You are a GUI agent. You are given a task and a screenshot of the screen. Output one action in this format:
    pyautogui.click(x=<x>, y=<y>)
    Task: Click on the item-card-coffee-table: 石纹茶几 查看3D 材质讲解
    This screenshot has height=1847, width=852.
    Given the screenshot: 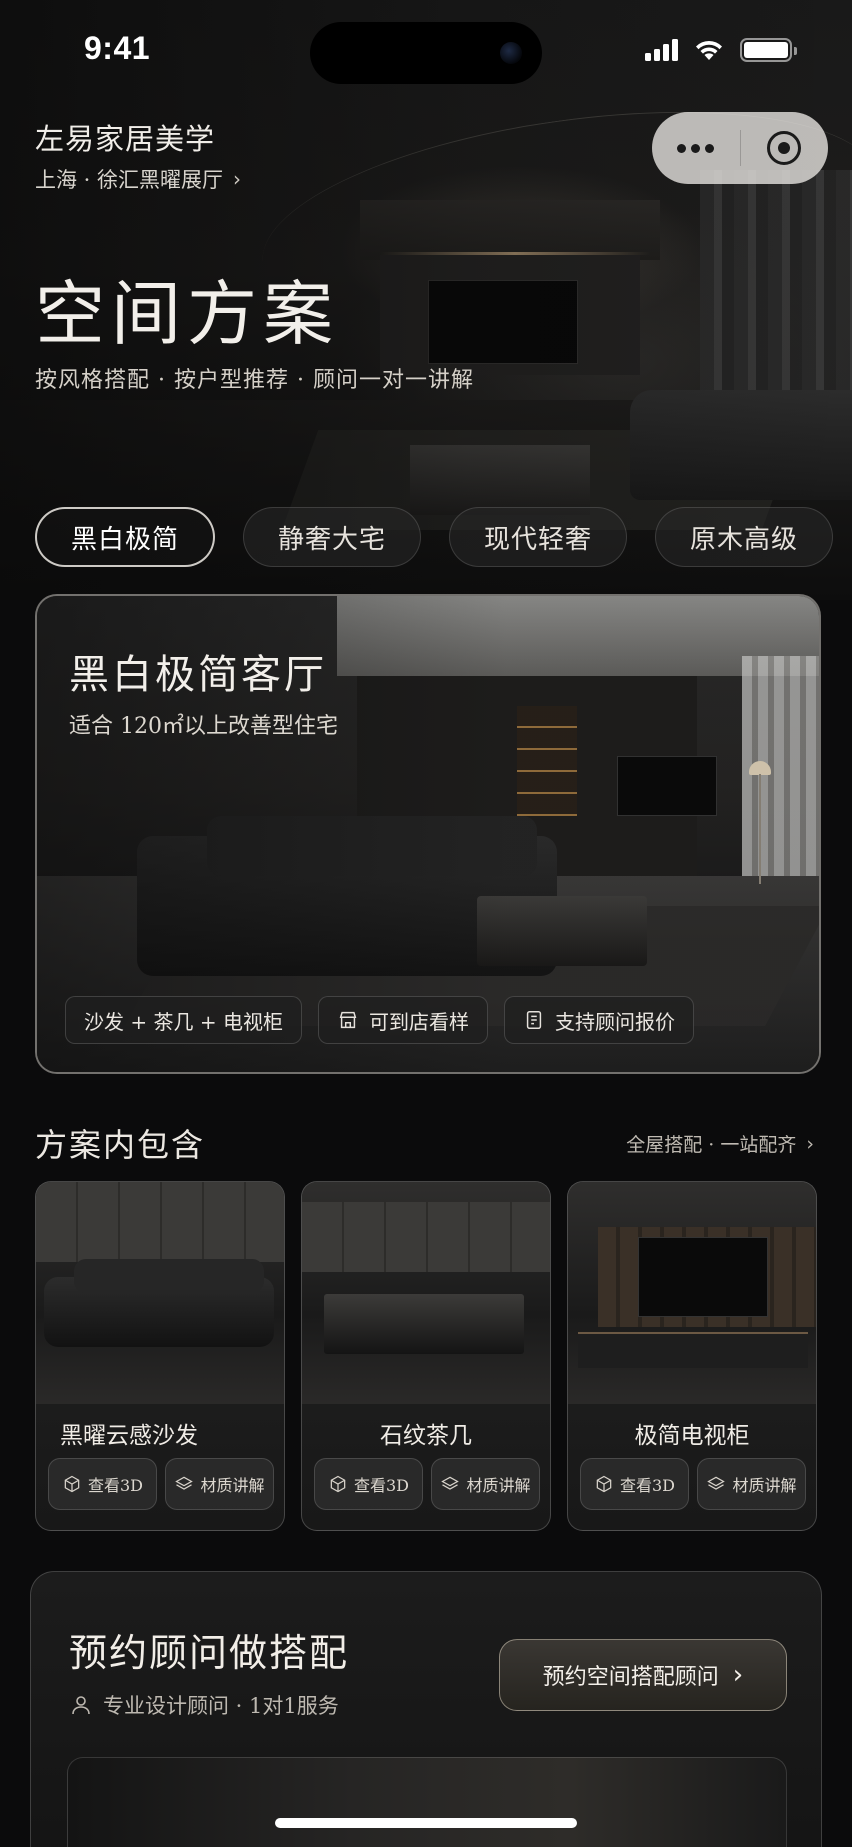 What is the action you would take?
    pyautogui.click(x=426, y=1356)
    